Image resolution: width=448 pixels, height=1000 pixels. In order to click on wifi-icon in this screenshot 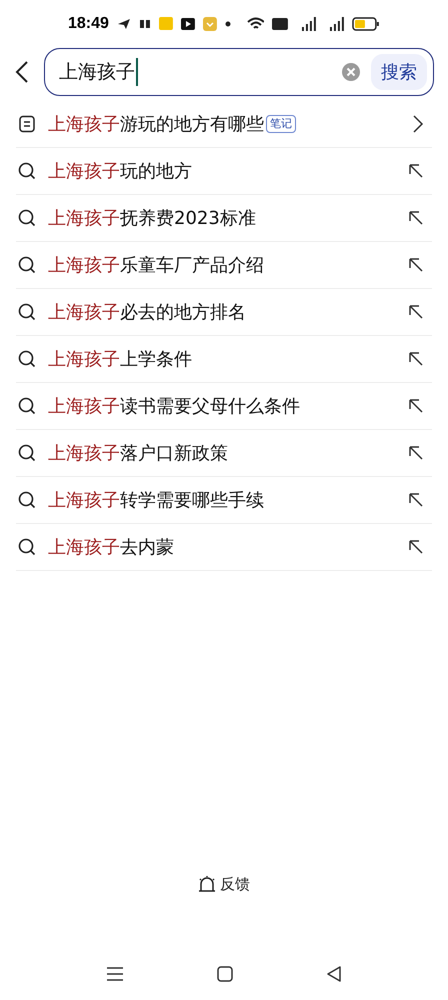, I will do `click(255, 23)`.